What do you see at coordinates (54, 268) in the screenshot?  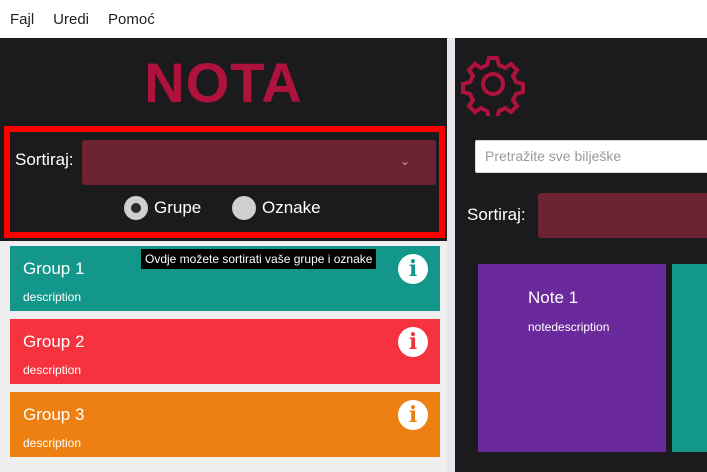 I see `group-name: Group 1` at bounding box center [54, 268].